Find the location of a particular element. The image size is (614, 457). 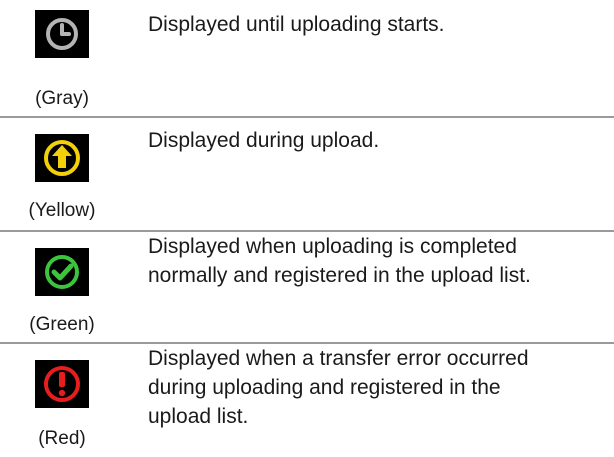

description-line: upload list. is located at coordinates (198, 416).